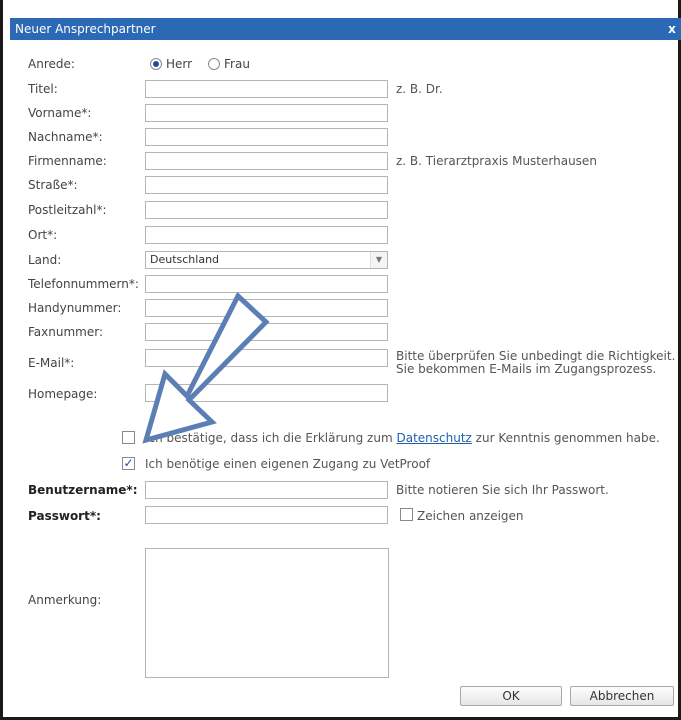  I want to click on company-label: Firmenname:, so click(67, 161).